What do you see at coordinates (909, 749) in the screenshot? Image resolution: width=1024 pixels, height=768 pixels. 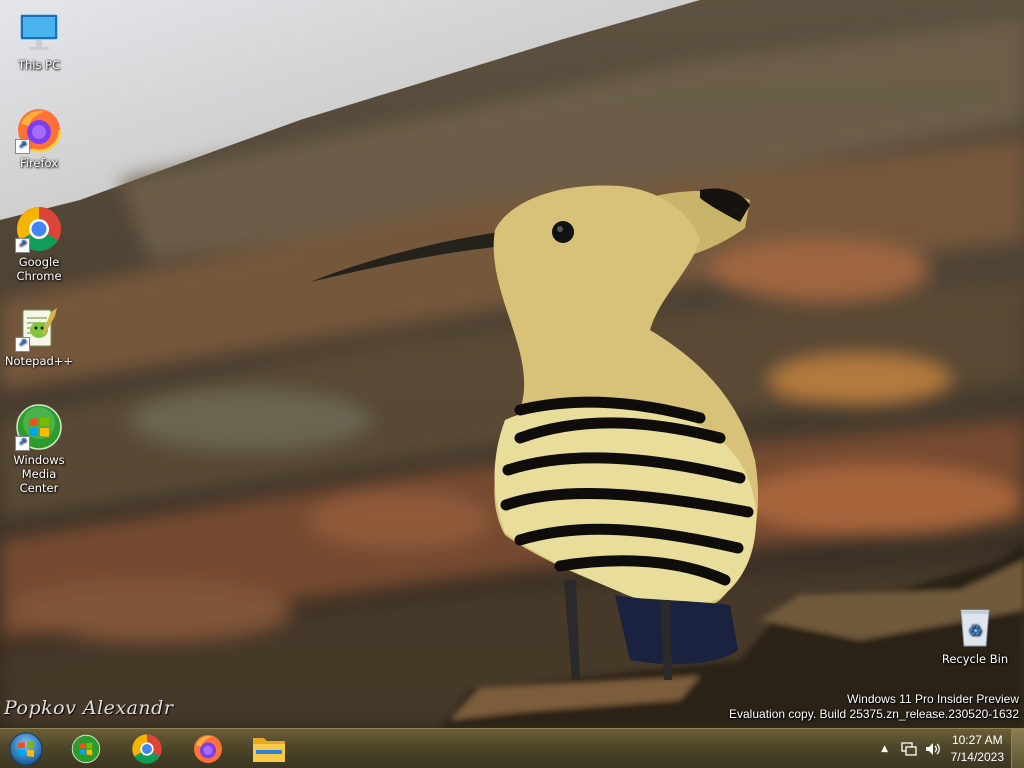 I see `network-icon` at bounding box center [909, 749].